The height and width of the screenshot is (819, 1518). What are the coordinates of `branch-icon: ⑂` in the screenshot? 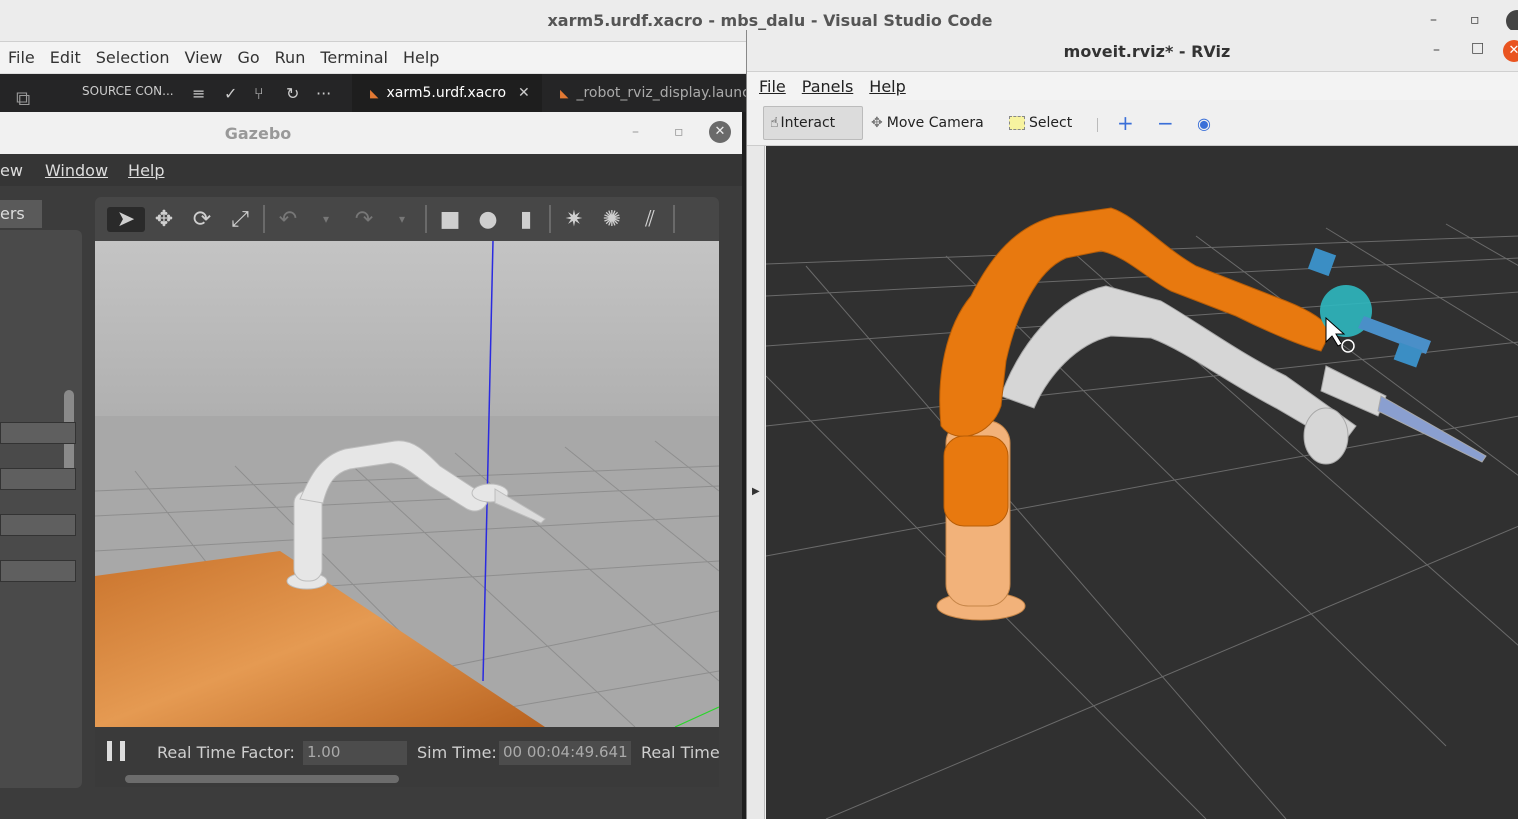 It's located at (259, 93).